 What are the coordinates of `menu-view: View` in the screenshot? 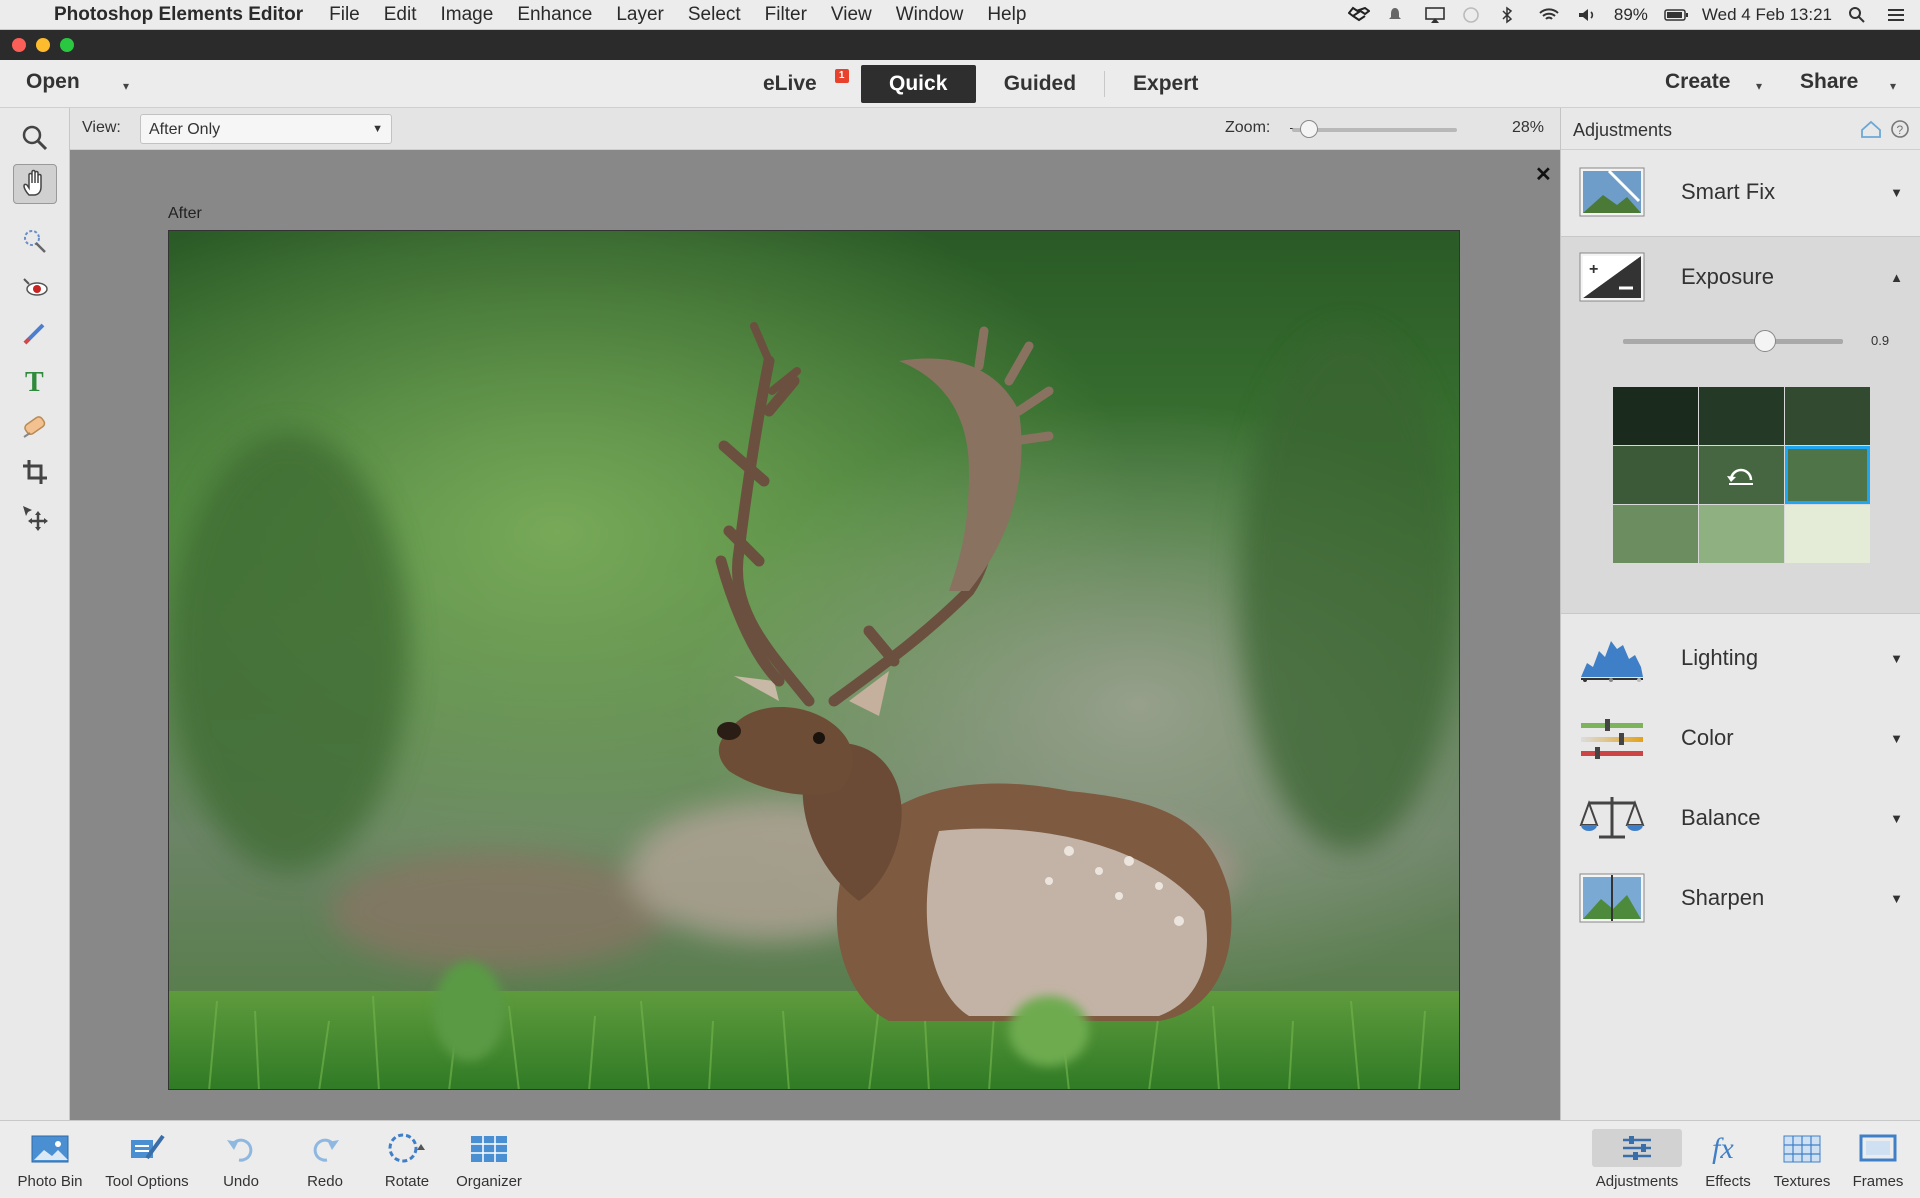 It's located at (851, 15).